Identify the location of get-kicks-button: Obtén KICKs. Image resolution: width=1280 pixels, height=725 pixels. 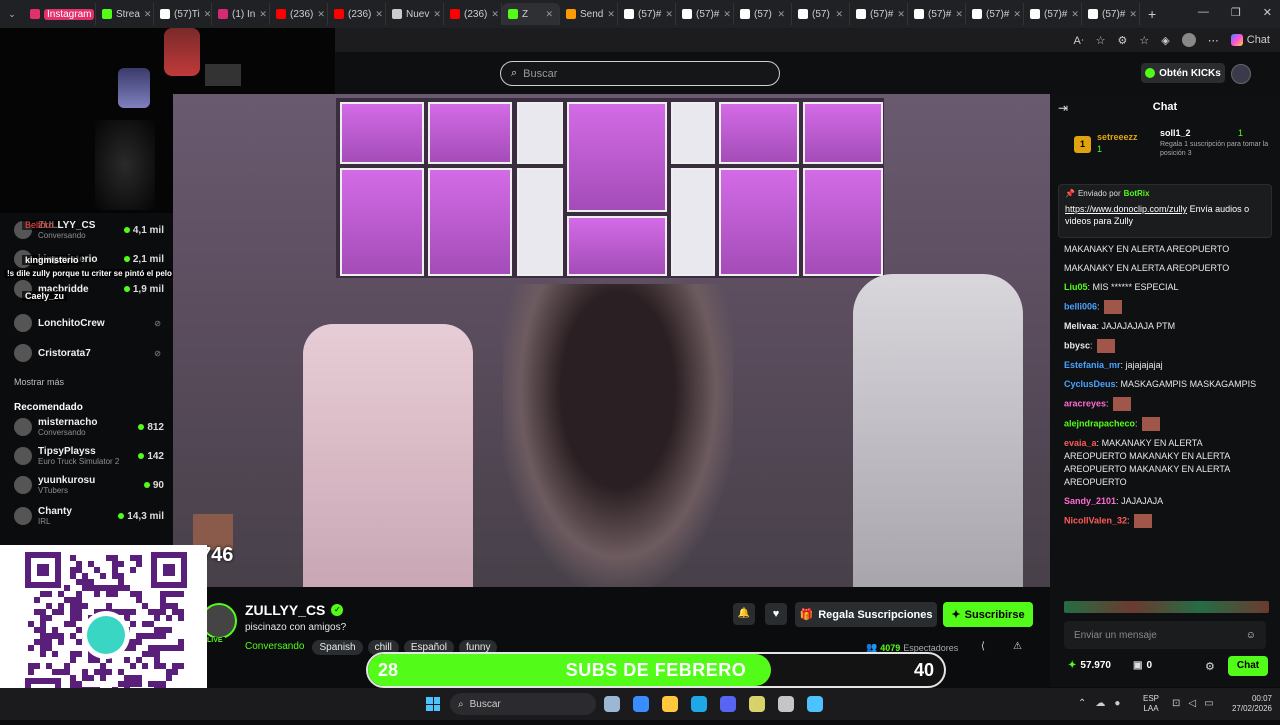
(1183, 73).